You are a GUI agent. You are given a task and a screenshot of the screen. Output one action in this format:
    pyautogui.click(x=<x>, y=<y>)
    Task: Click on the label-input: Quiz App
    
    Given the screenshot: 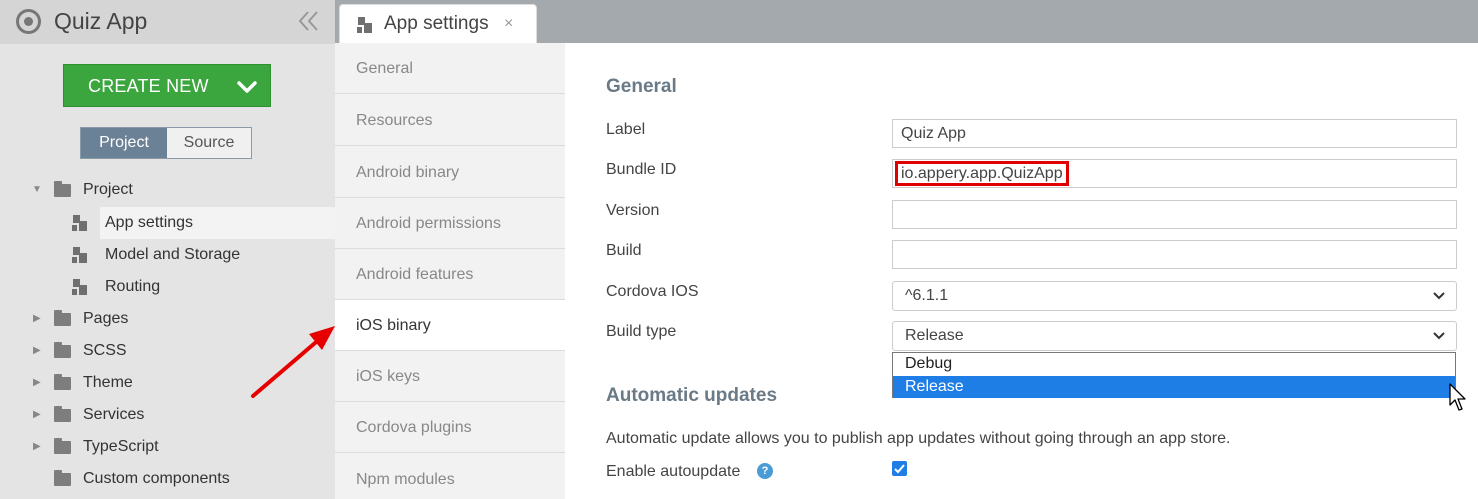 What is the action you would take?
    pyautogui.click(x=1174, y=133)
    